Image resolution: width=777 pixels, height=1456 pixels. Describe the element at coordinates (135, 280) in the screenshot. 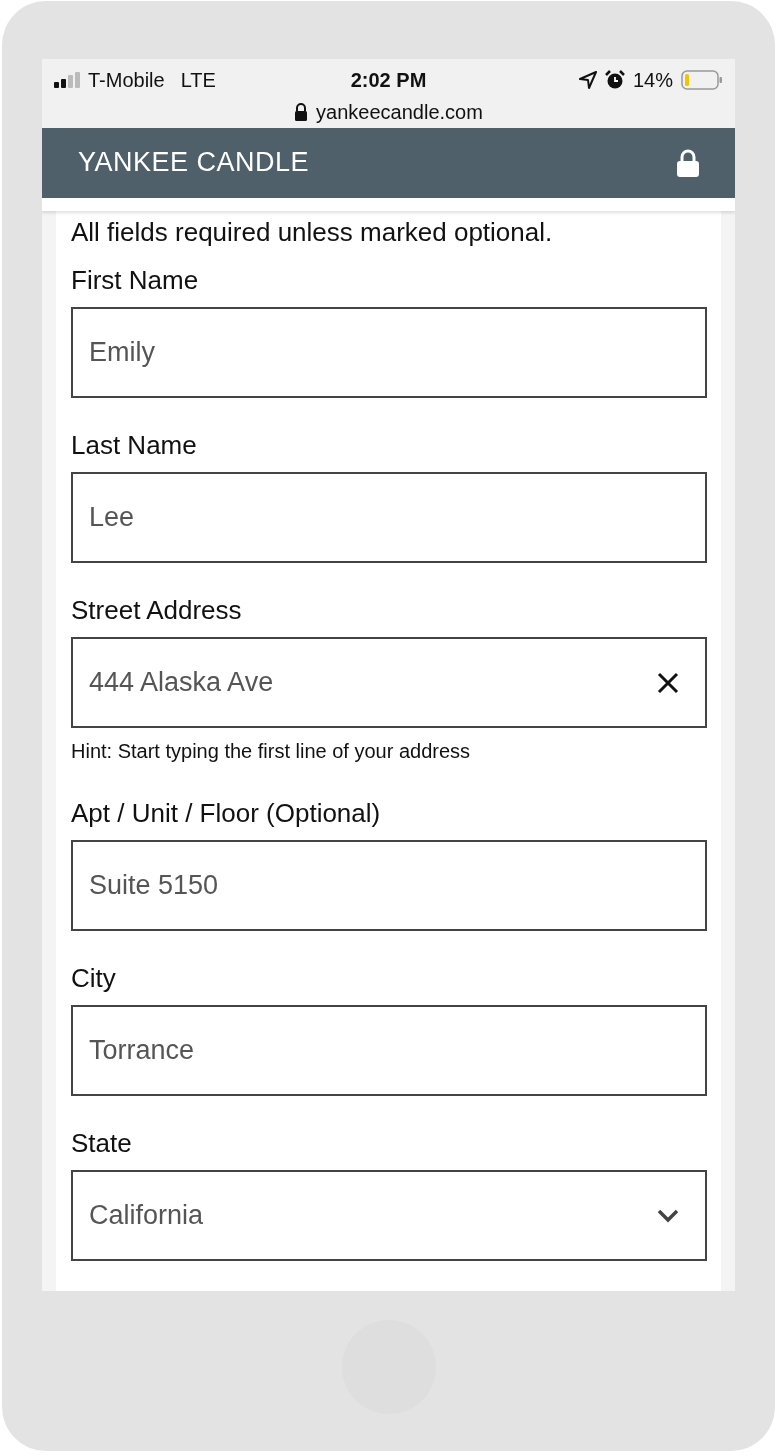

I see `field-label: First Name` at that location.